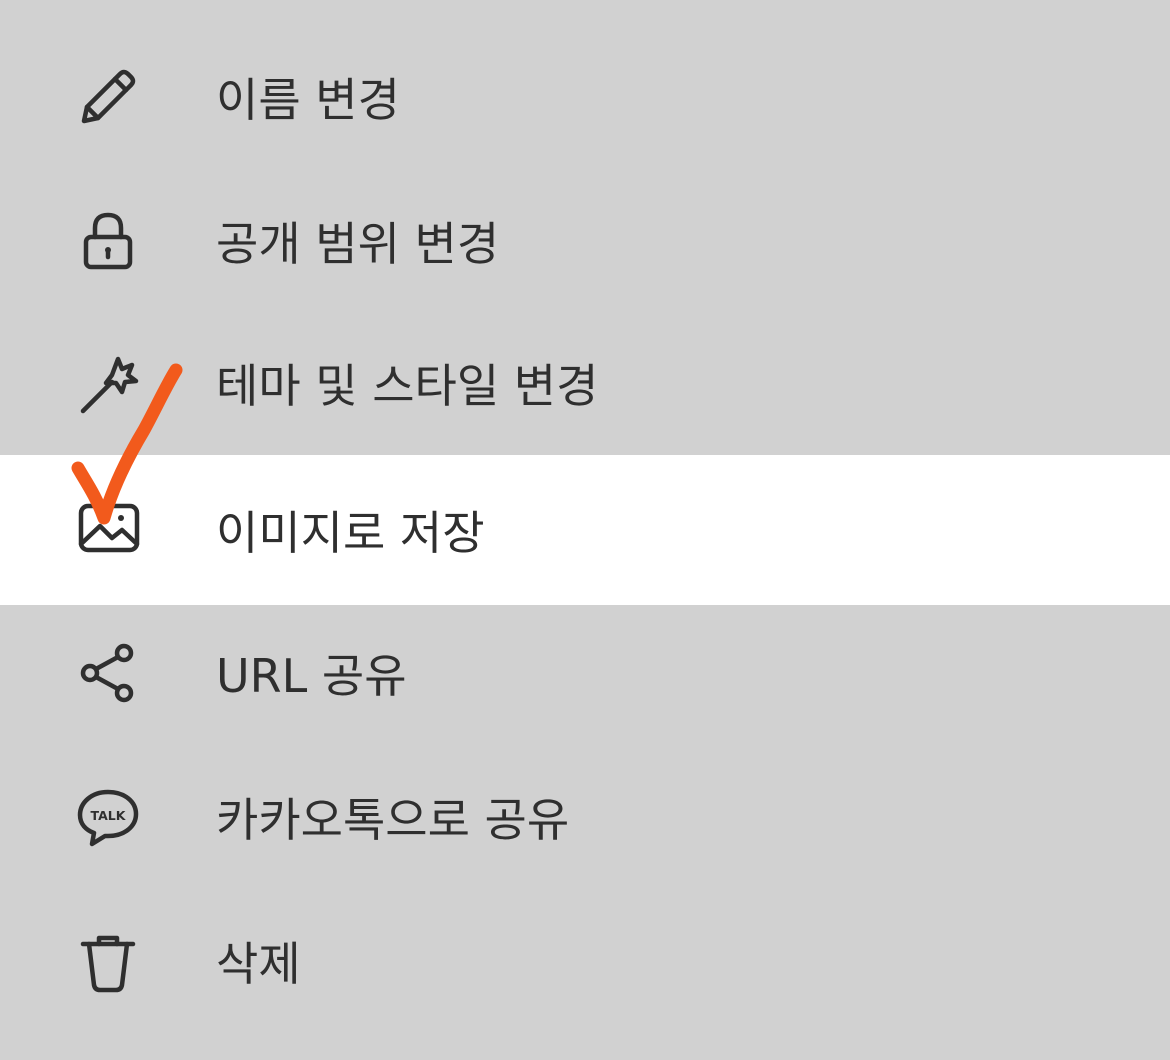 The image size is (1170, 1060). I want to click on menu-item-share-kakaotalk: TALK 카카오톡으로 공유, so click(585, 817).